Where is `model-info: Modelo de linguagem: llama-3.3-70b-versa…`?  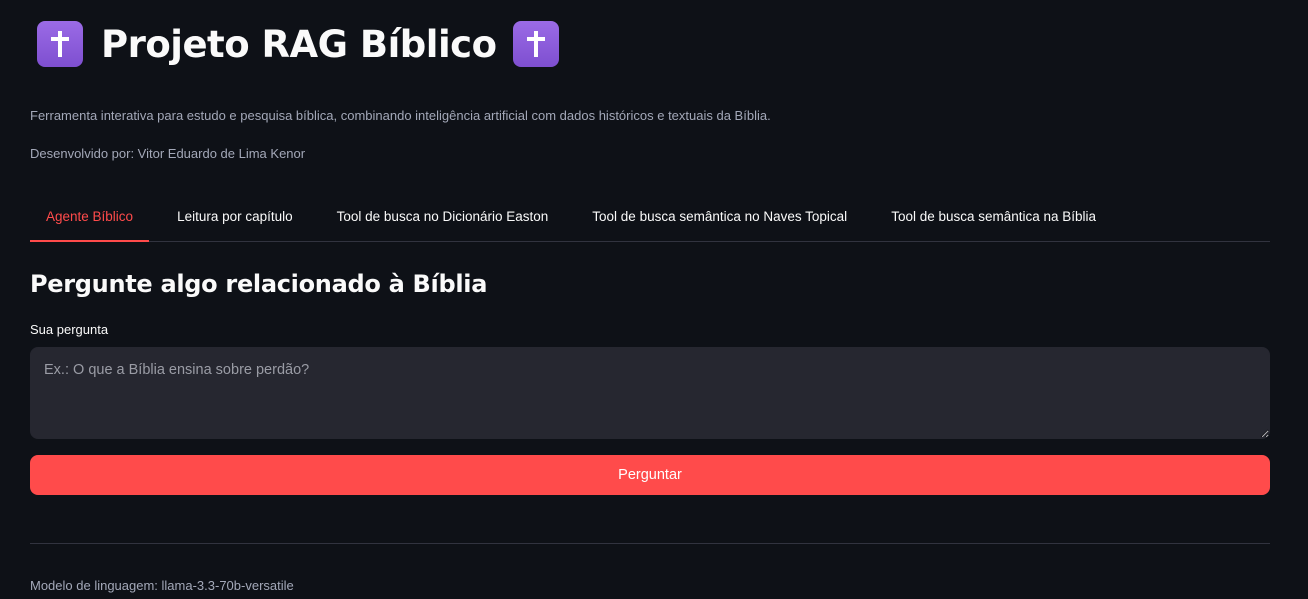
model-info: Modelo de linguagem: llama-3.3-70b-versa… is located at coordinates (162, 585).